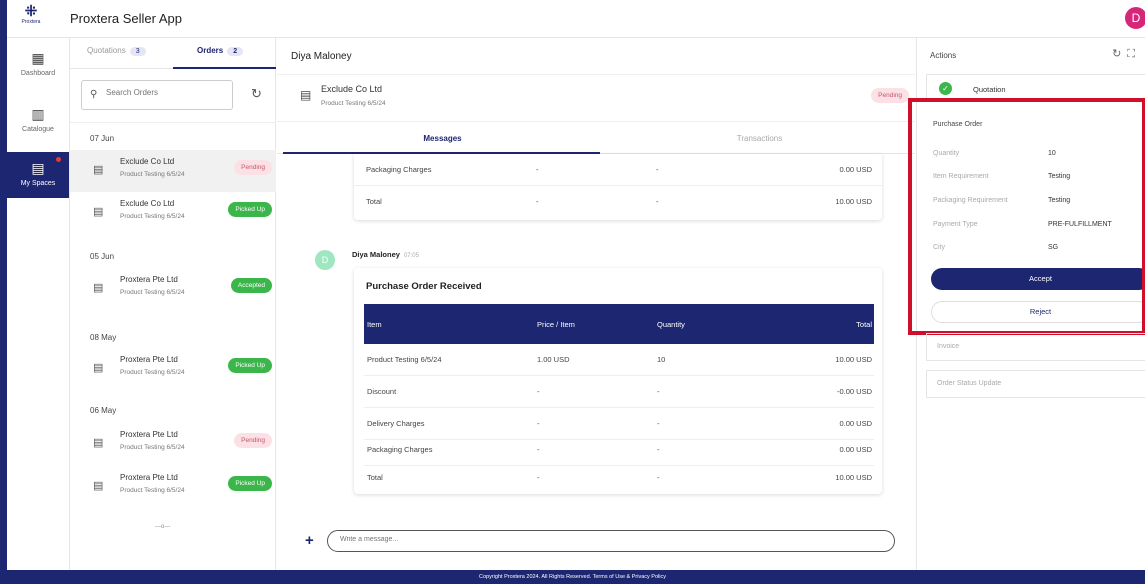 The width and height of the screenshot is (1145, 584). I want to click on tab-messages: Messages, so click(442, 138).